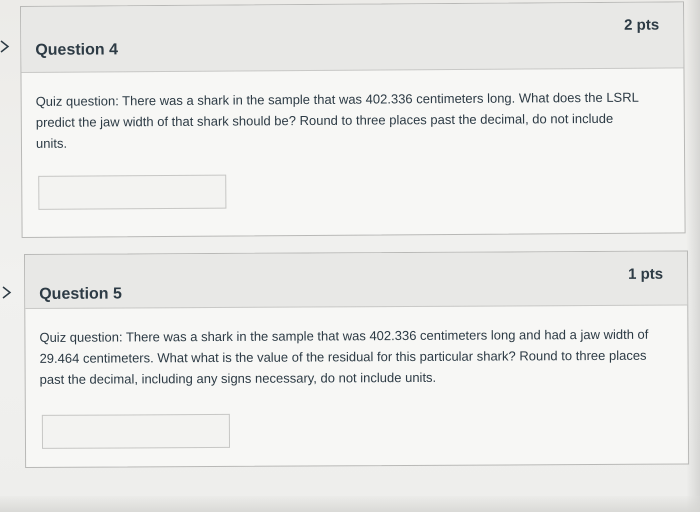 The width and height of the screenshot is (700, 512). What do you see at coordinates (642, 25) in the screenshot?
I see `question-points: 2 pts` at bounding box center [642, 25].